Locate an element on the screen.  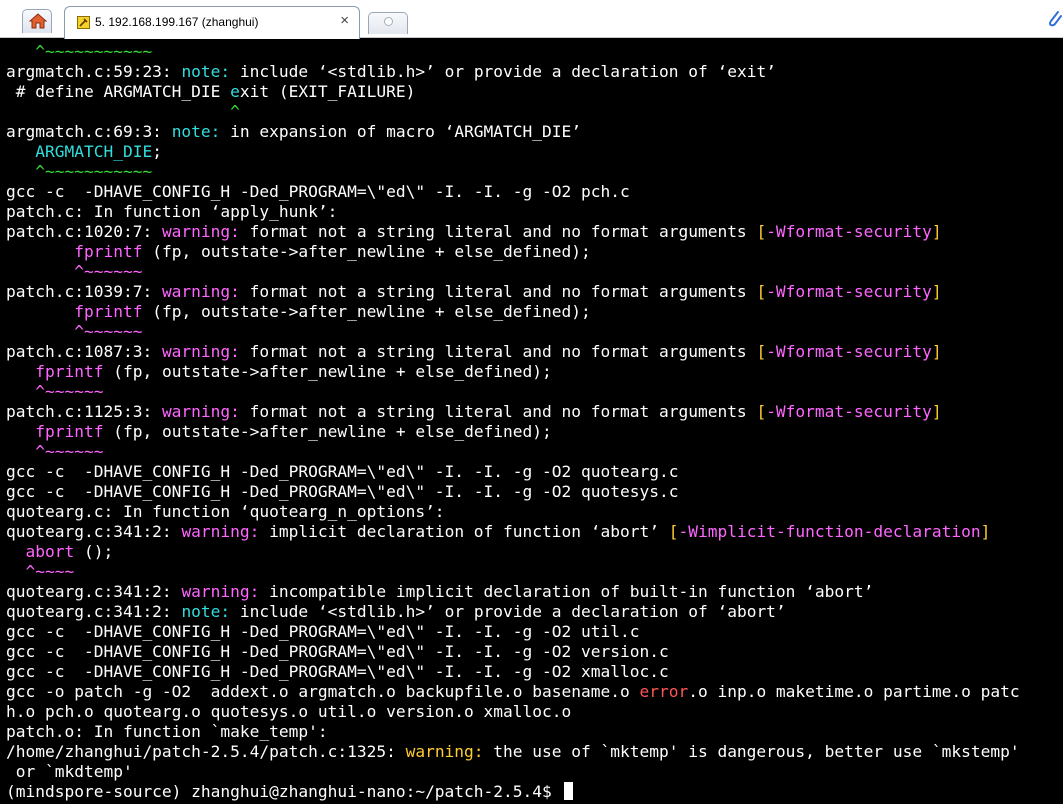
paperclip-icon is located at coordinates (1054, 20).